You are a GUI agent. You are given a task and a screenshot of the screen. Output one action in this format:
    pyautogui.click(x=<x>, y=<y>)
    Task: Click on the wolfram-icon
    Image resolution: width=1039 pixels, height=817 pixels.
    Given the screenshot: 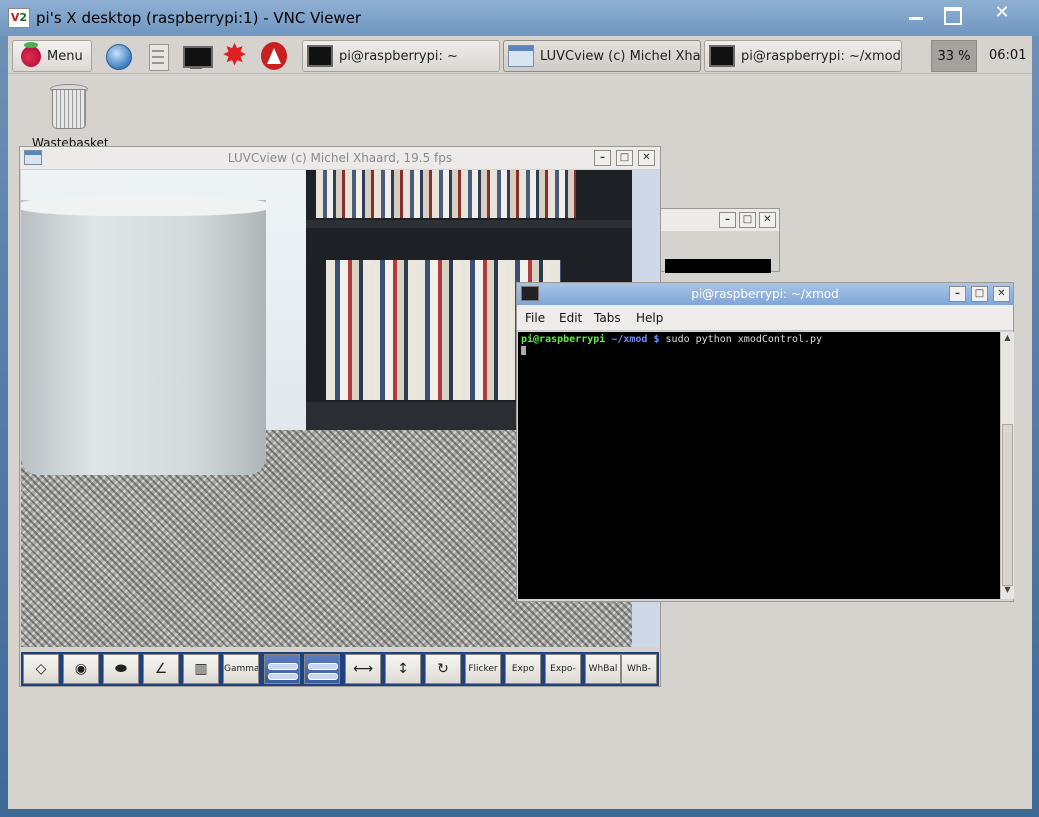 What is the action you would take?
    pyautogui.click(x=235, y=55)
    